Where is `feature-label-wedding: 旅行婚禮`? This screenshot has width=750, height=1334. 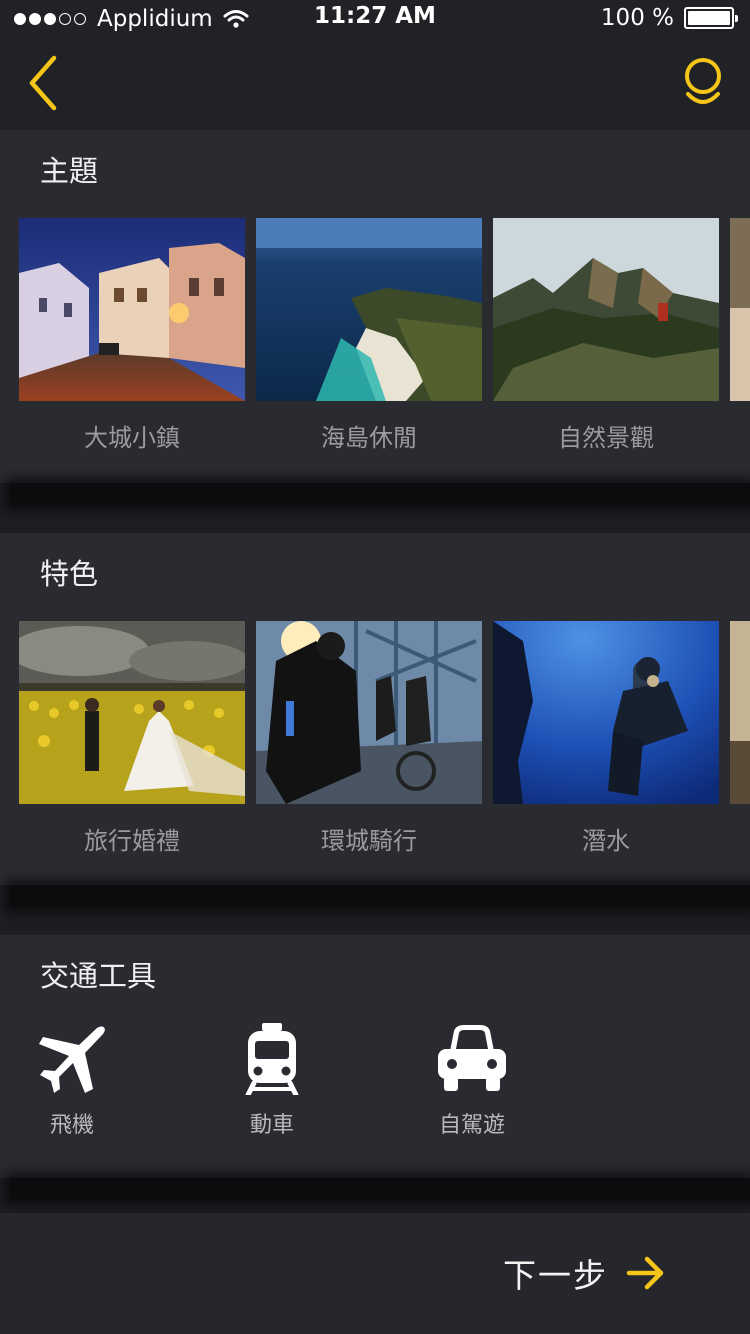
feature-label-wedding: 旅行婚禮 is located at coordinates (132, 841).